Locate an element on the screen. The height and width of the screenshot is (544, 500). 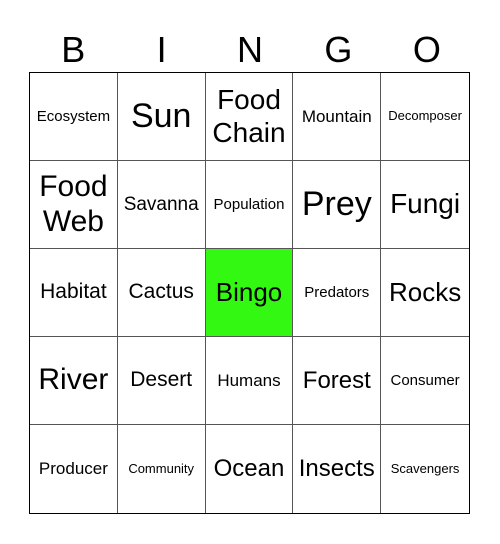
bingo-cell: Insects is located at coordinates (337, 469).